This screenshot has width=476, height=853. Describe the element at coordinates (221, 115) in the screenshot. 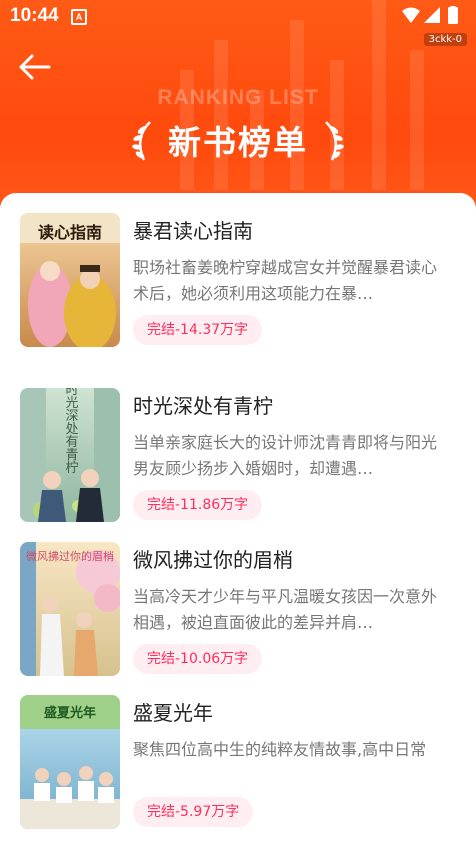

I see `decorative-stripe` at that location.